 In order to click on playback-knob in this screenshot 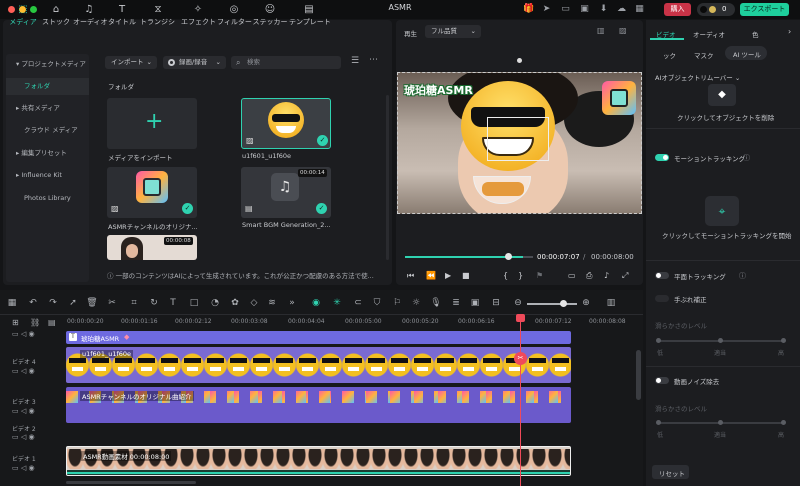, I will do `click(508, 256)`.